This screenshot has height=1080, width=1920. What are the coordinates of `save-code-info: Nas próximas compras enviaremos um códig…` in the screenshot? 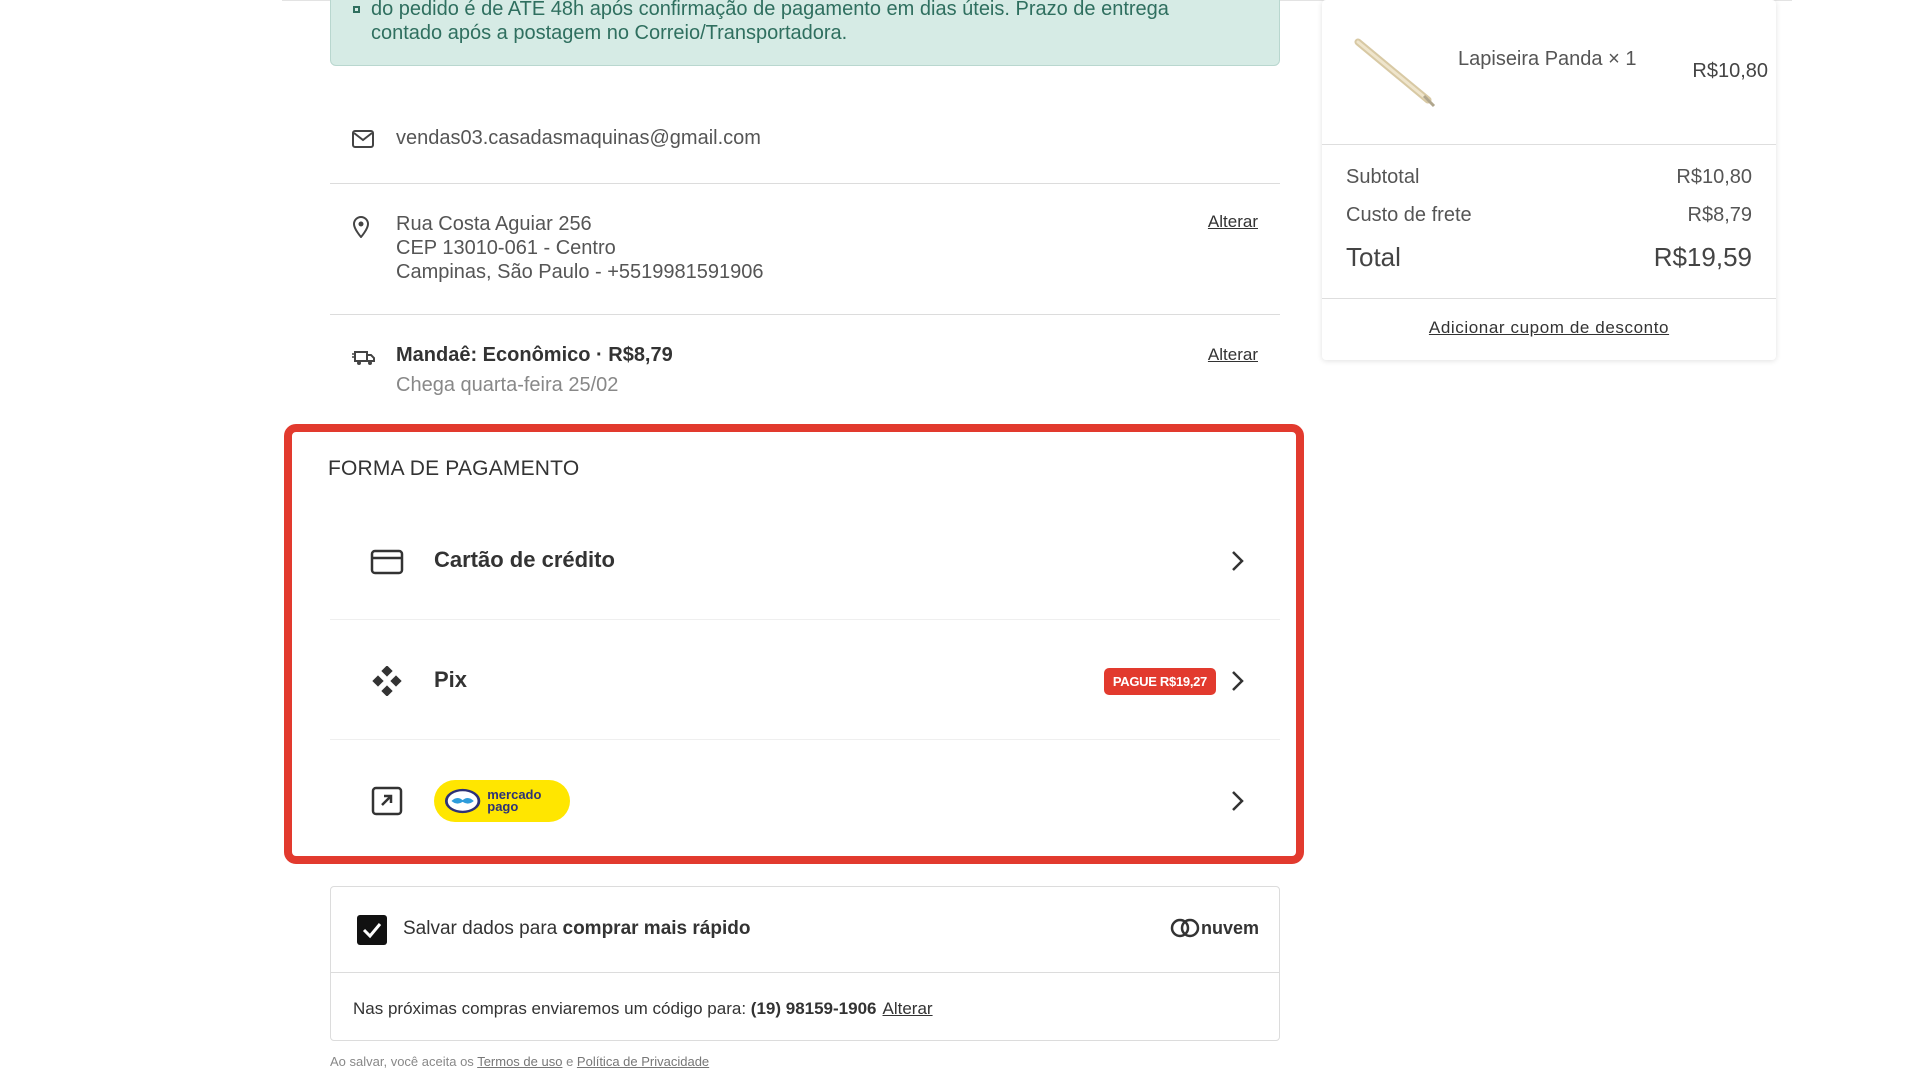 It's located at (643, 1008).